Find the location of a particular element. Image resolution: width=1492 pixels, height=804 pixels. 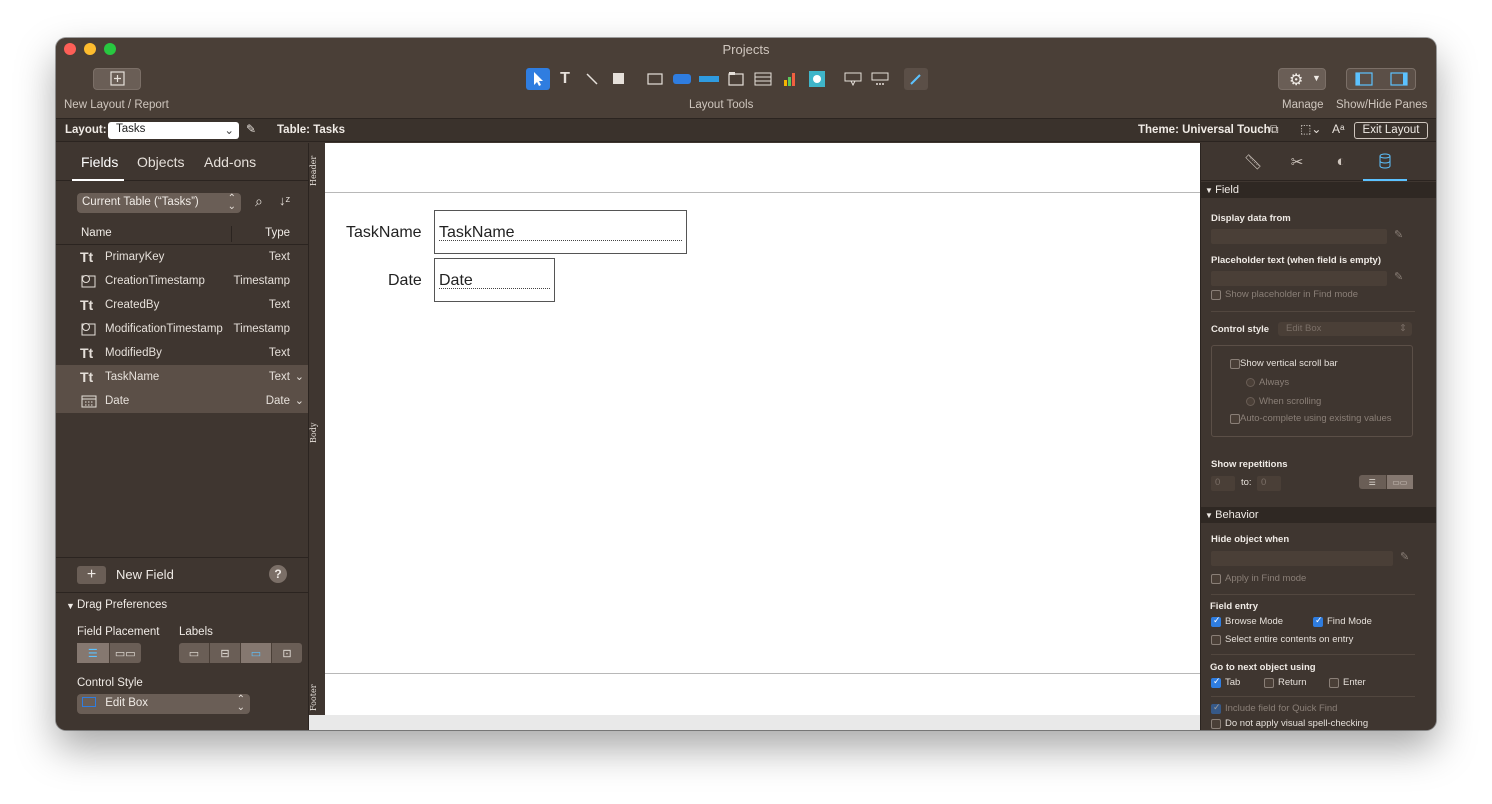

column-name-header: Name is located at coordinates (96, 233).